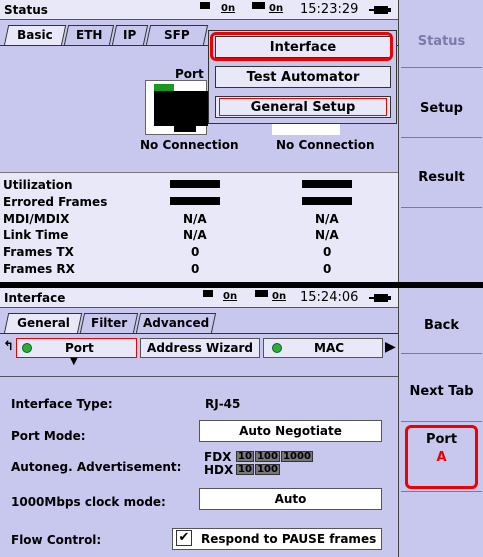 The height and width of the screenshot is (557, 483). Describe the element at coordinates (390, 347) in the screenshot. I see `next-subtab-arrow-icon: ▶` at that location.